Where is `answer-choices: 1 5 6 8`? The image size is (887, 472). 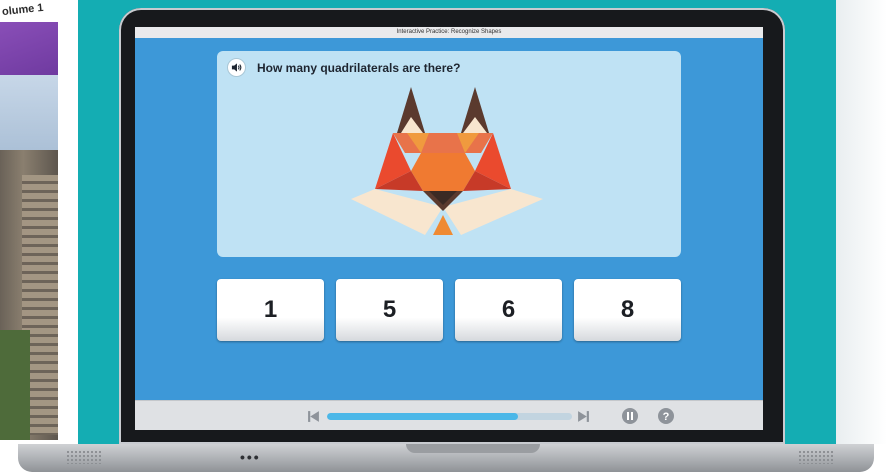
answer-choices: 1 5 6 8 is located at coordinates (450, 310).